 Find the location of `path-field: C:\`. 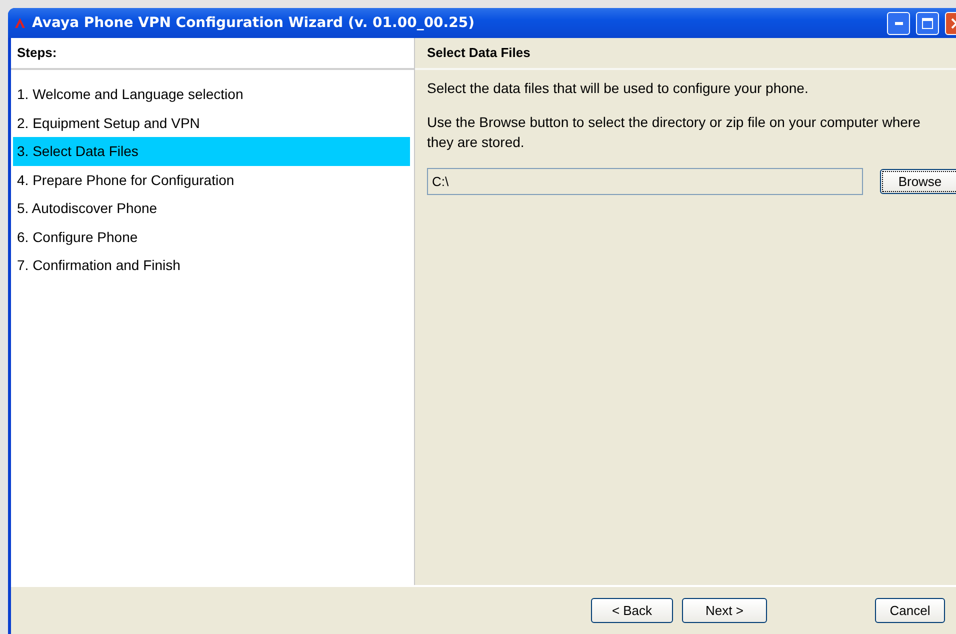

path-field: C:\ is located at coordinates (645, 181).